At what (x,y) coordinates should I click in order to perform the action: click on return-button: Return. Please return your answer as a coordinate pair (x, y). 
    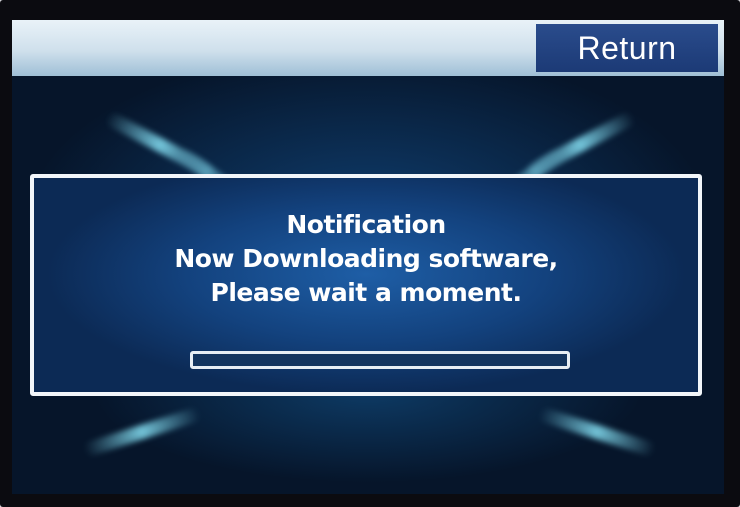
    Looking at the image, I should click on (627, 48).